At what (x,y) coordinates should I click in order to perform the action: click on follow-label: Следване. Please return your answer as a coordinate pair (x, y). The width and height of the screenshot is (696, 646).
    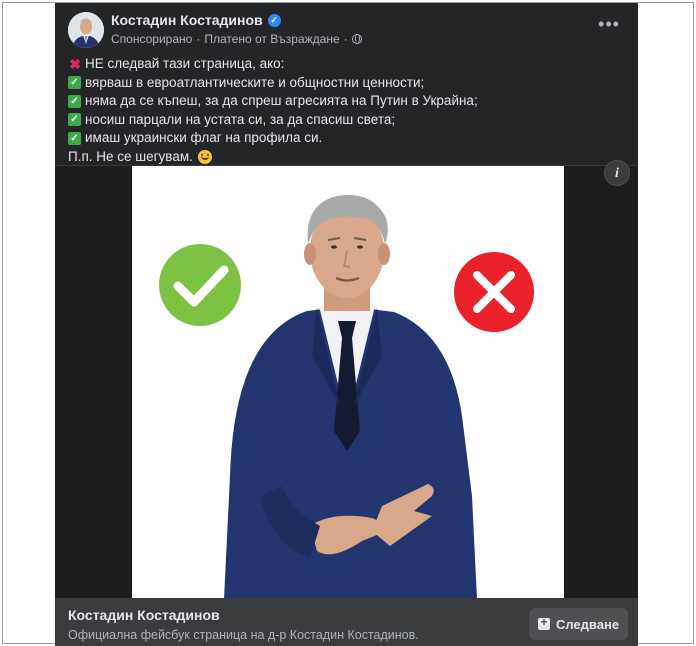
    Looking at the image, I should click on (587, 624).